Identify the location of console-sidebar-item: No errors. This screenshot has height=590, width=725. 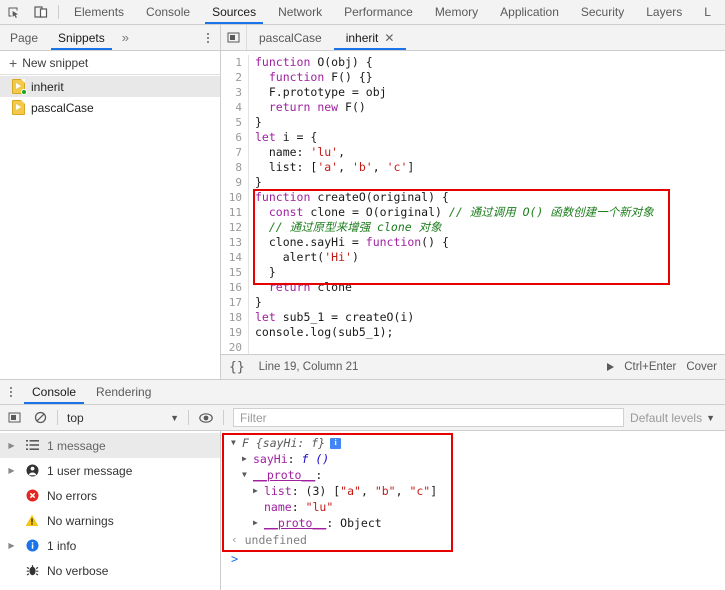
(110, 495).